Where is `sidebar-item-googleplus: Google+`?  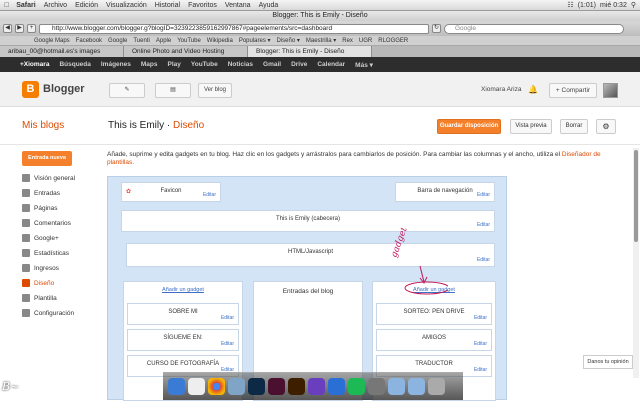
sidebar-item-googleplus: Google+ is located at coordinates (40, 238).